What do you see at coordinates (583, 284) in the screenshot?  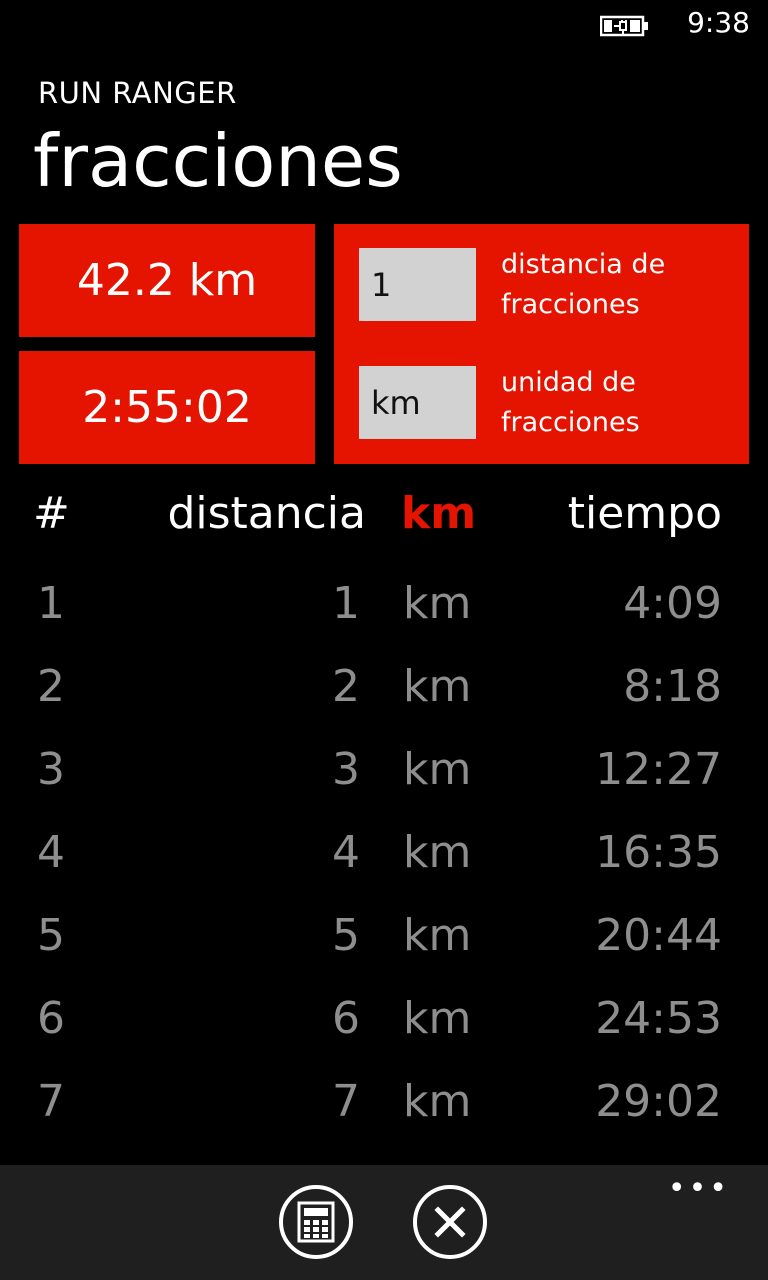 I see `split-distance-label: distancia de fracciones` at bounding box center [583, 284].